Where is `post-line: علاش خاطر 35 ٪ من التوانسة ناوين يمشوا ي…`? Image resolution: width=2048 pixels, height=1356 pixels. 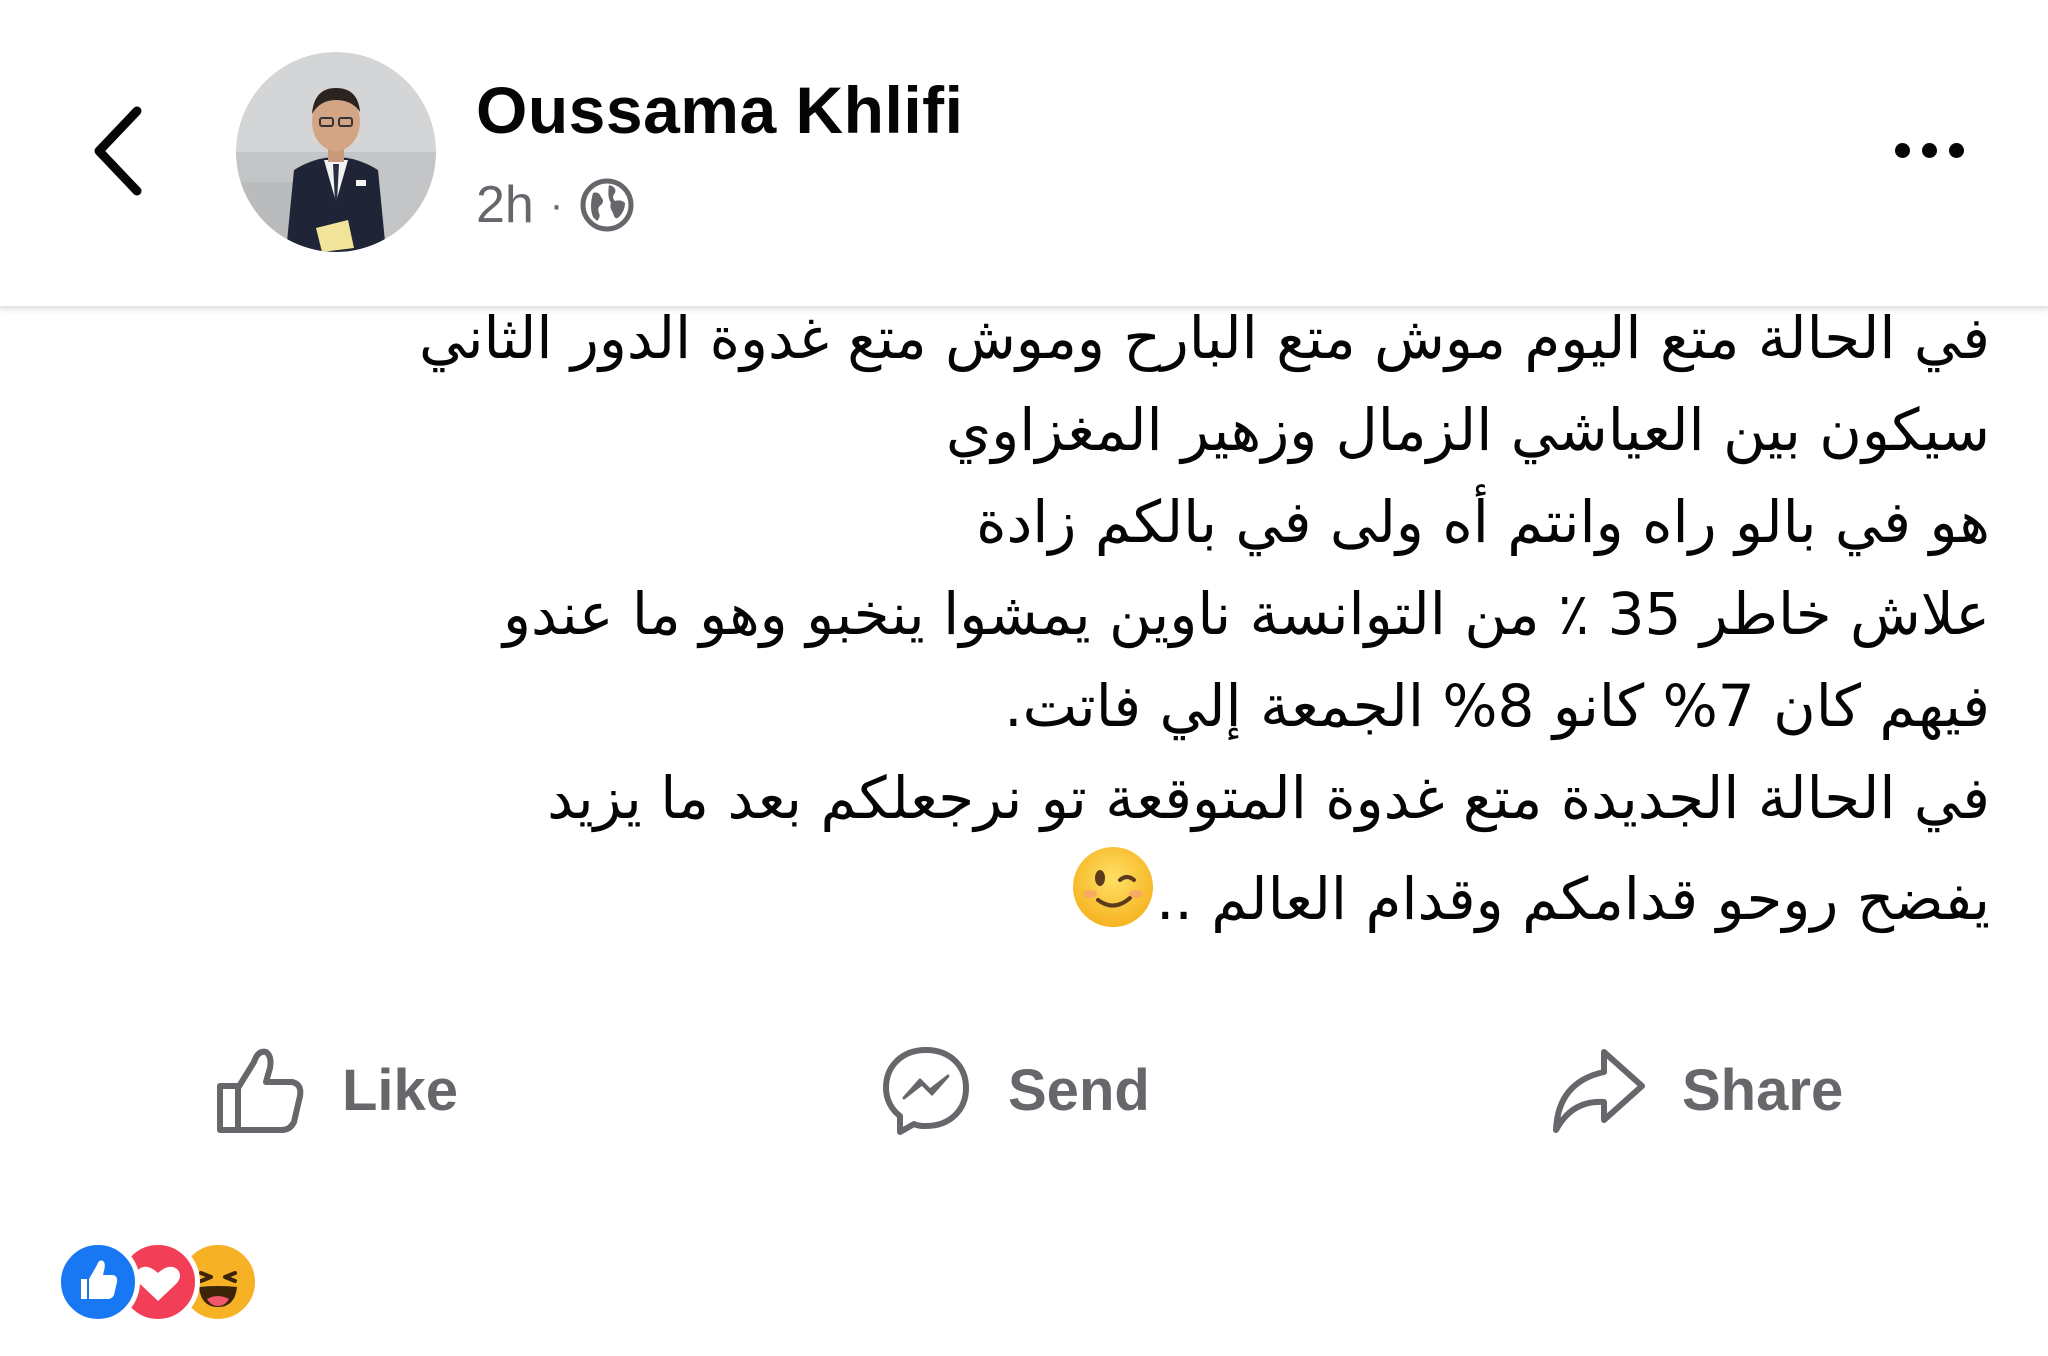 post-line: علاش خاطر 35 ٪ من التوانسة ناوين يمشوا ي… is located at coordinates (1246, 614).